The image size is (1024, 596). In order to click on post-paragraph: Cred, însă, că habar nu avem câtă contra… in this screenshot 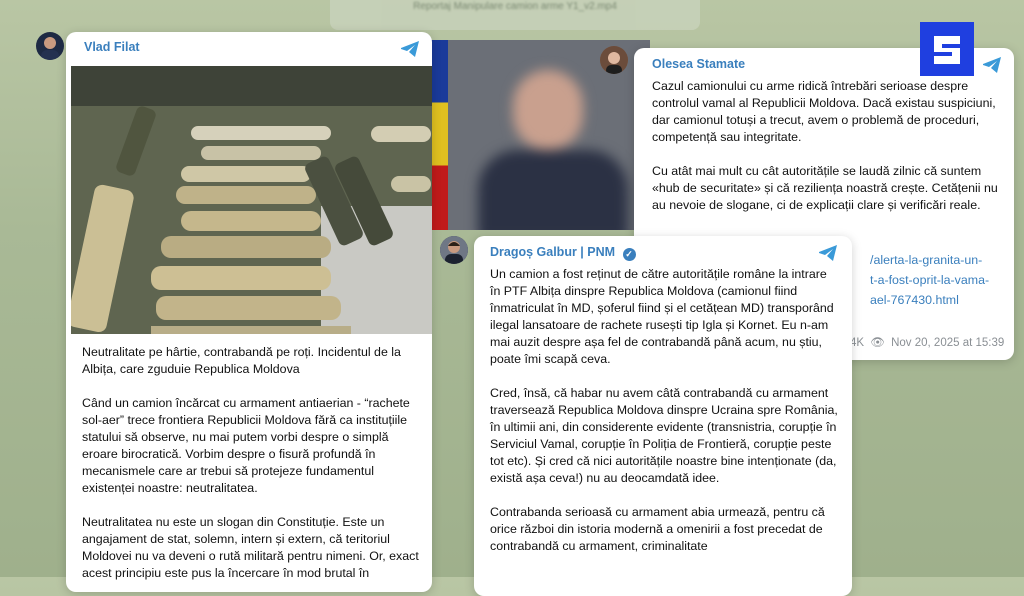, I will do `click(664, 435)`.